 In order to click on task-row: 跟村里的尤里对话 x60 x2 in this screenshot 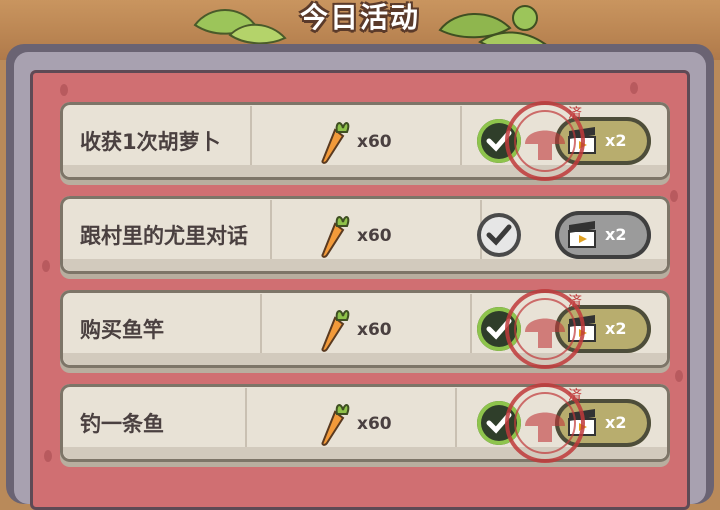, I will do `click(365, 235)`.